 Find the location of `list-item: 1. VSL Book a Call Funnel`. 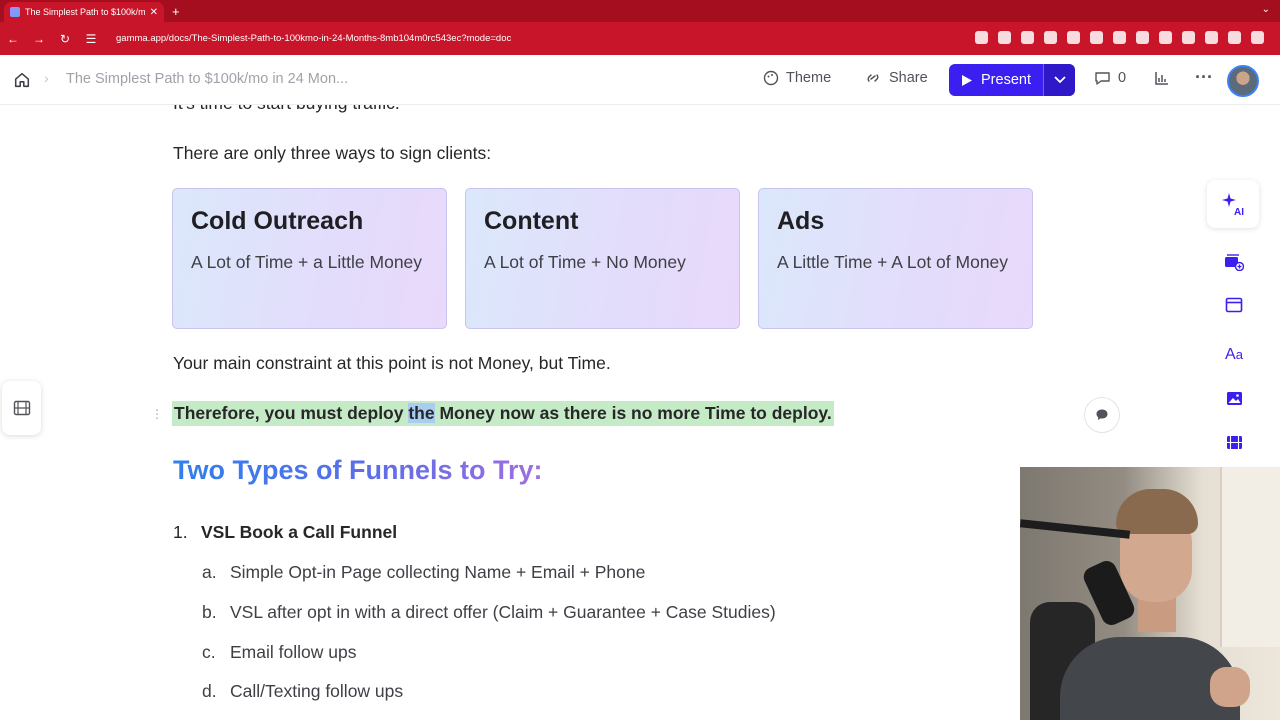

list-item: 1. VSL Book a Call Funnel is located at coordinates (285, 532).